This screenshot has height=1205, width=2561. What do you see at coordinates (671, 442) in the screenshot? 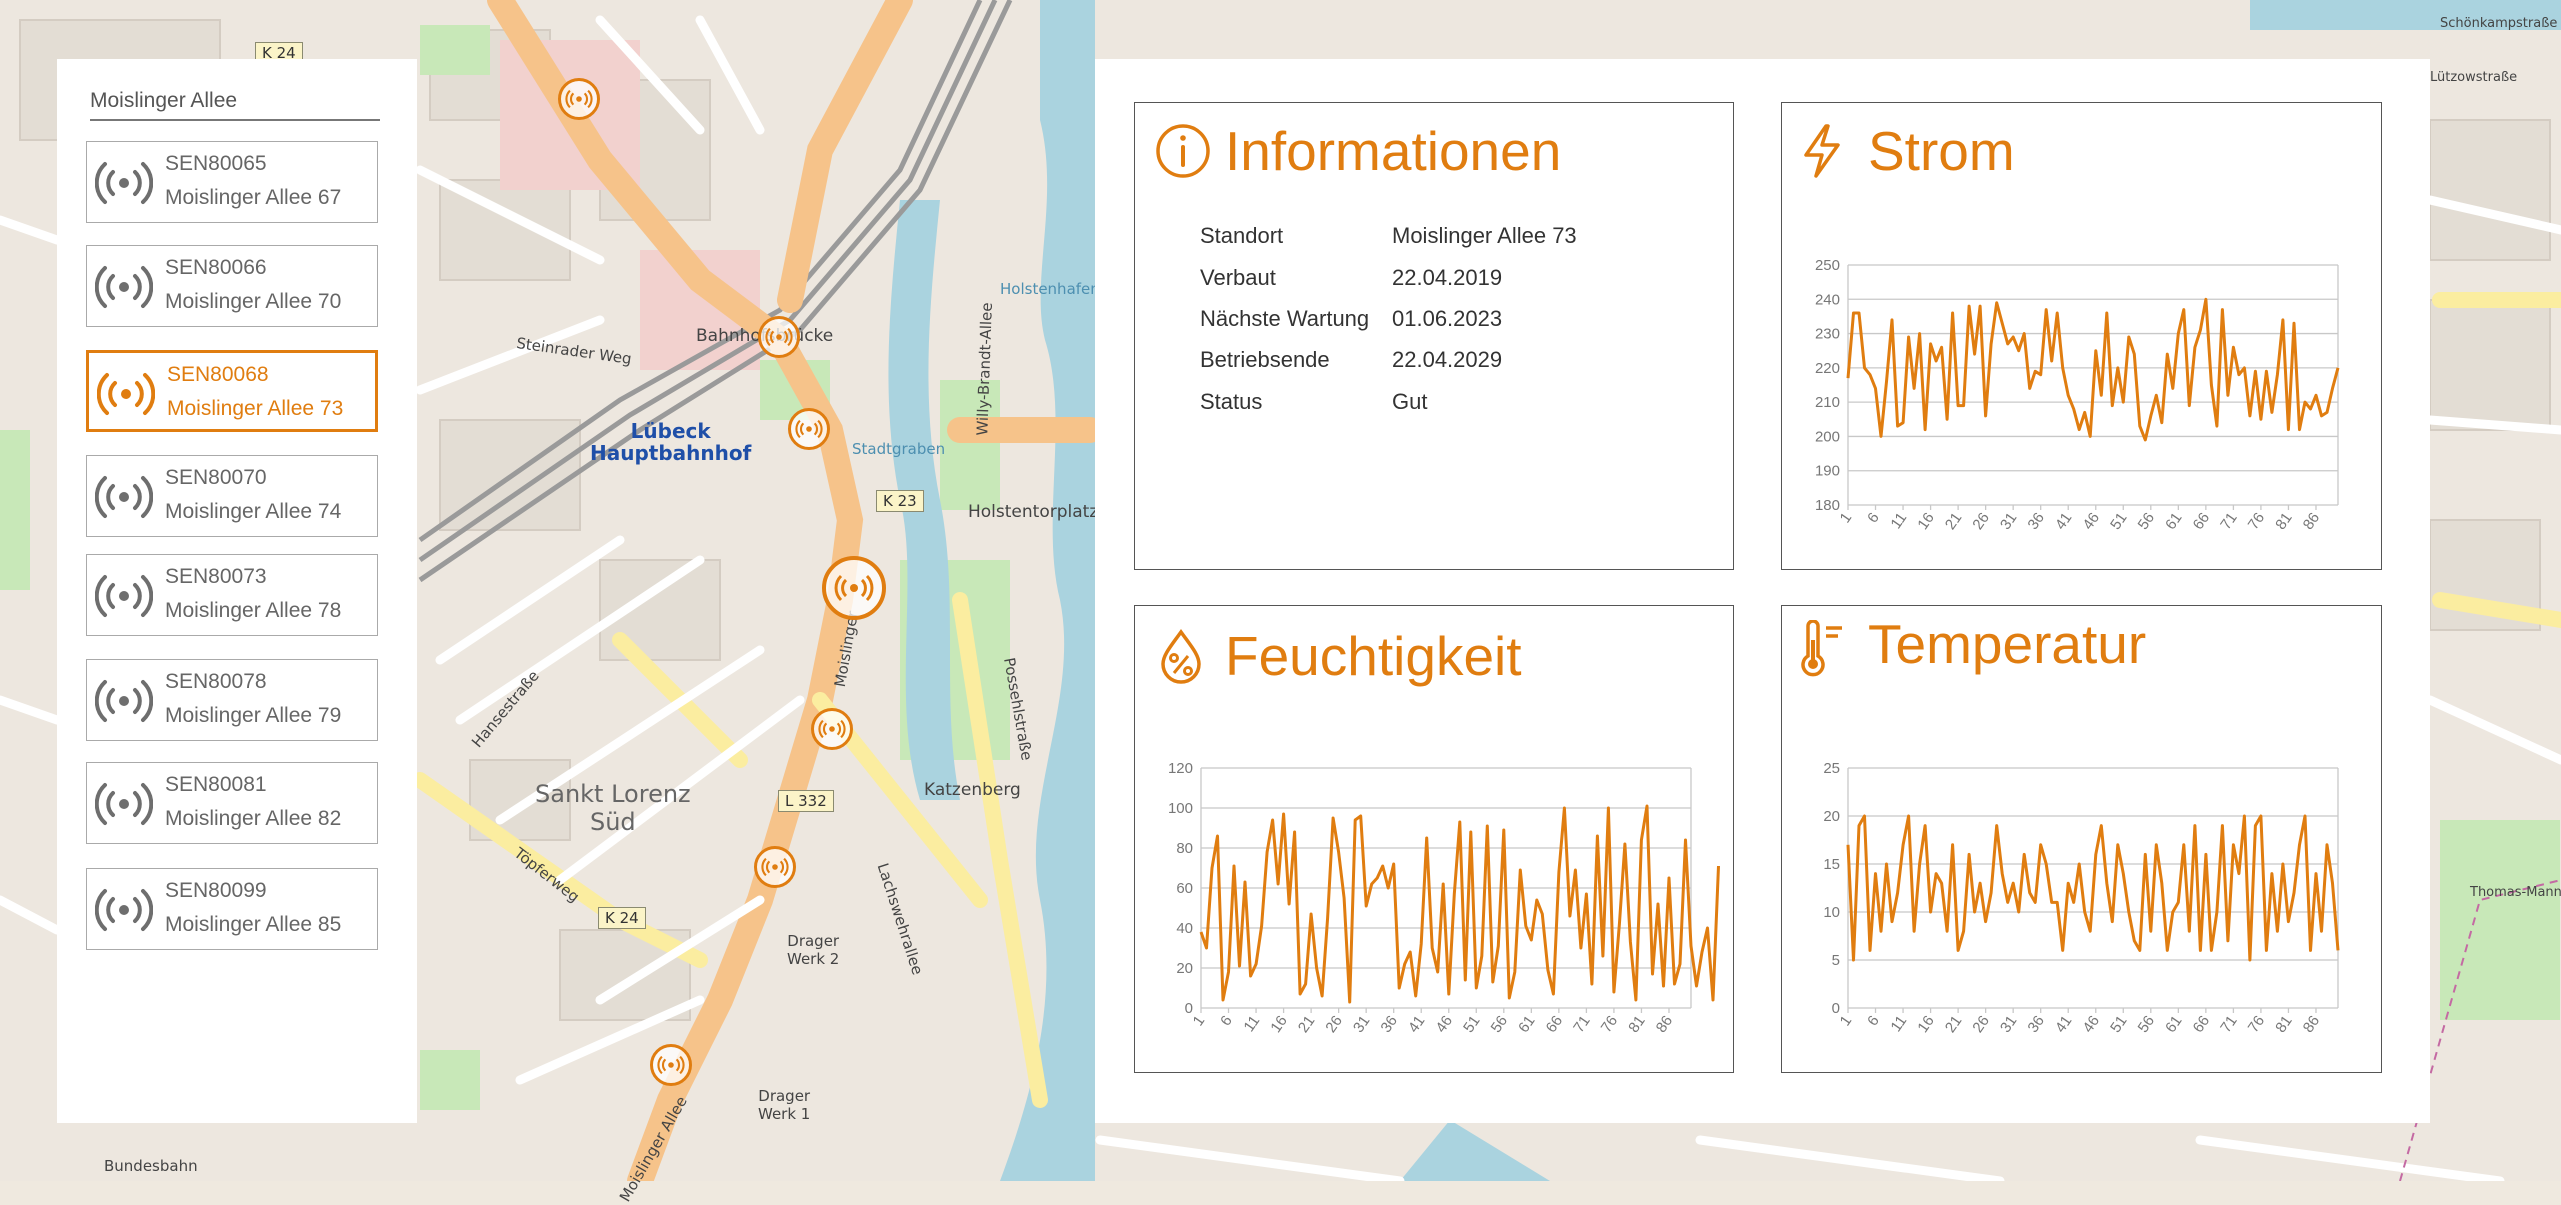
I see `map-label-hbf: Lübeck Hauptbahnhof` at bounding box center [671, 442].